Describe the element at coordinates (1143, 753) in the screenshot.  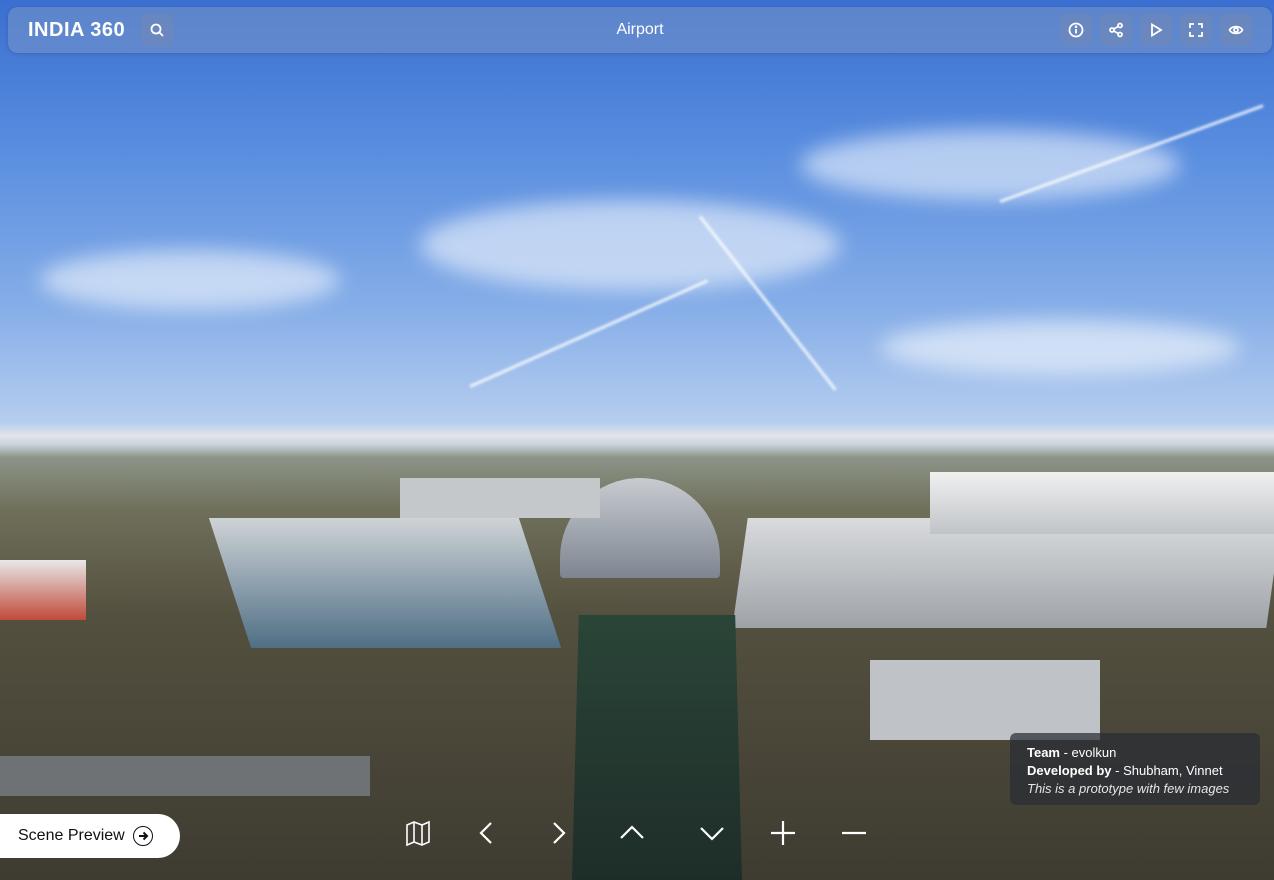
I see `team-line: Team - evolkun` at that location.